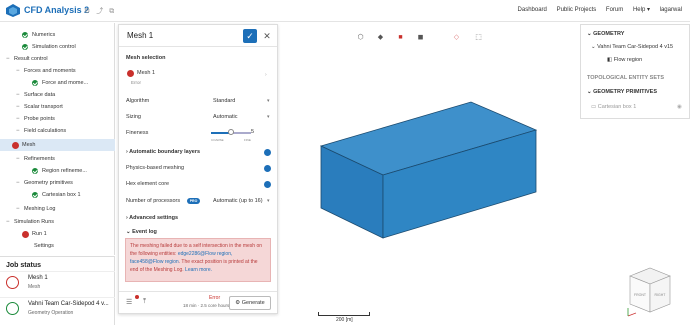 This screenshot has height=325, width=690. What do you see at coordinates (57, 183) in the screenshot?
I see `tree-item: − Geometry primitives` at bounding box center [57, 183].